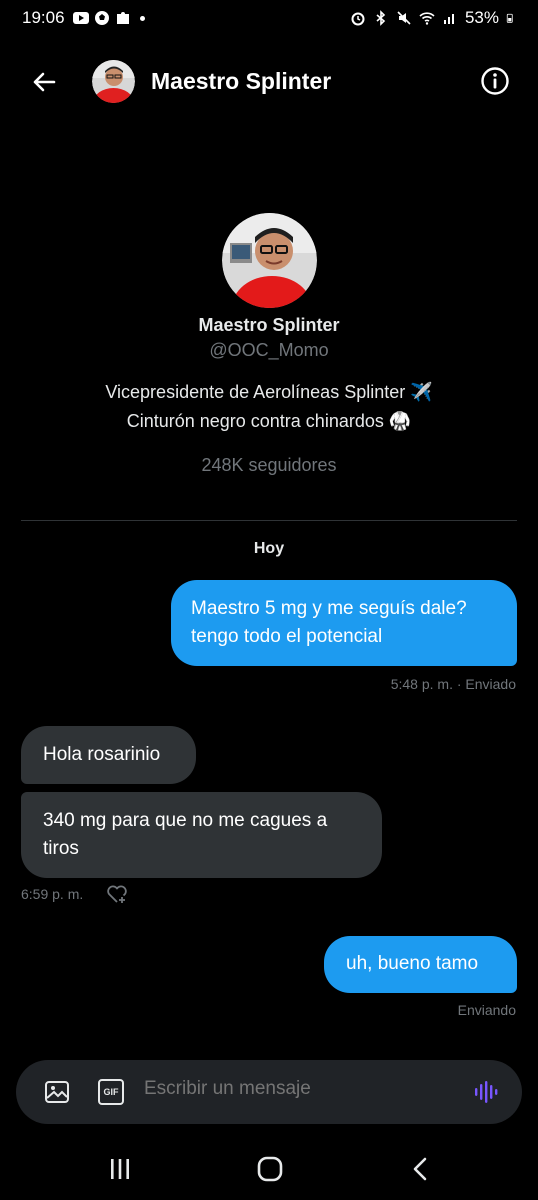 The image size is (538, 1200). What do you see at coordinates (185, 820) in the screenshot?
I see `message-text: 340 mg para que no me cagues a` at bounding box center [185, 820].